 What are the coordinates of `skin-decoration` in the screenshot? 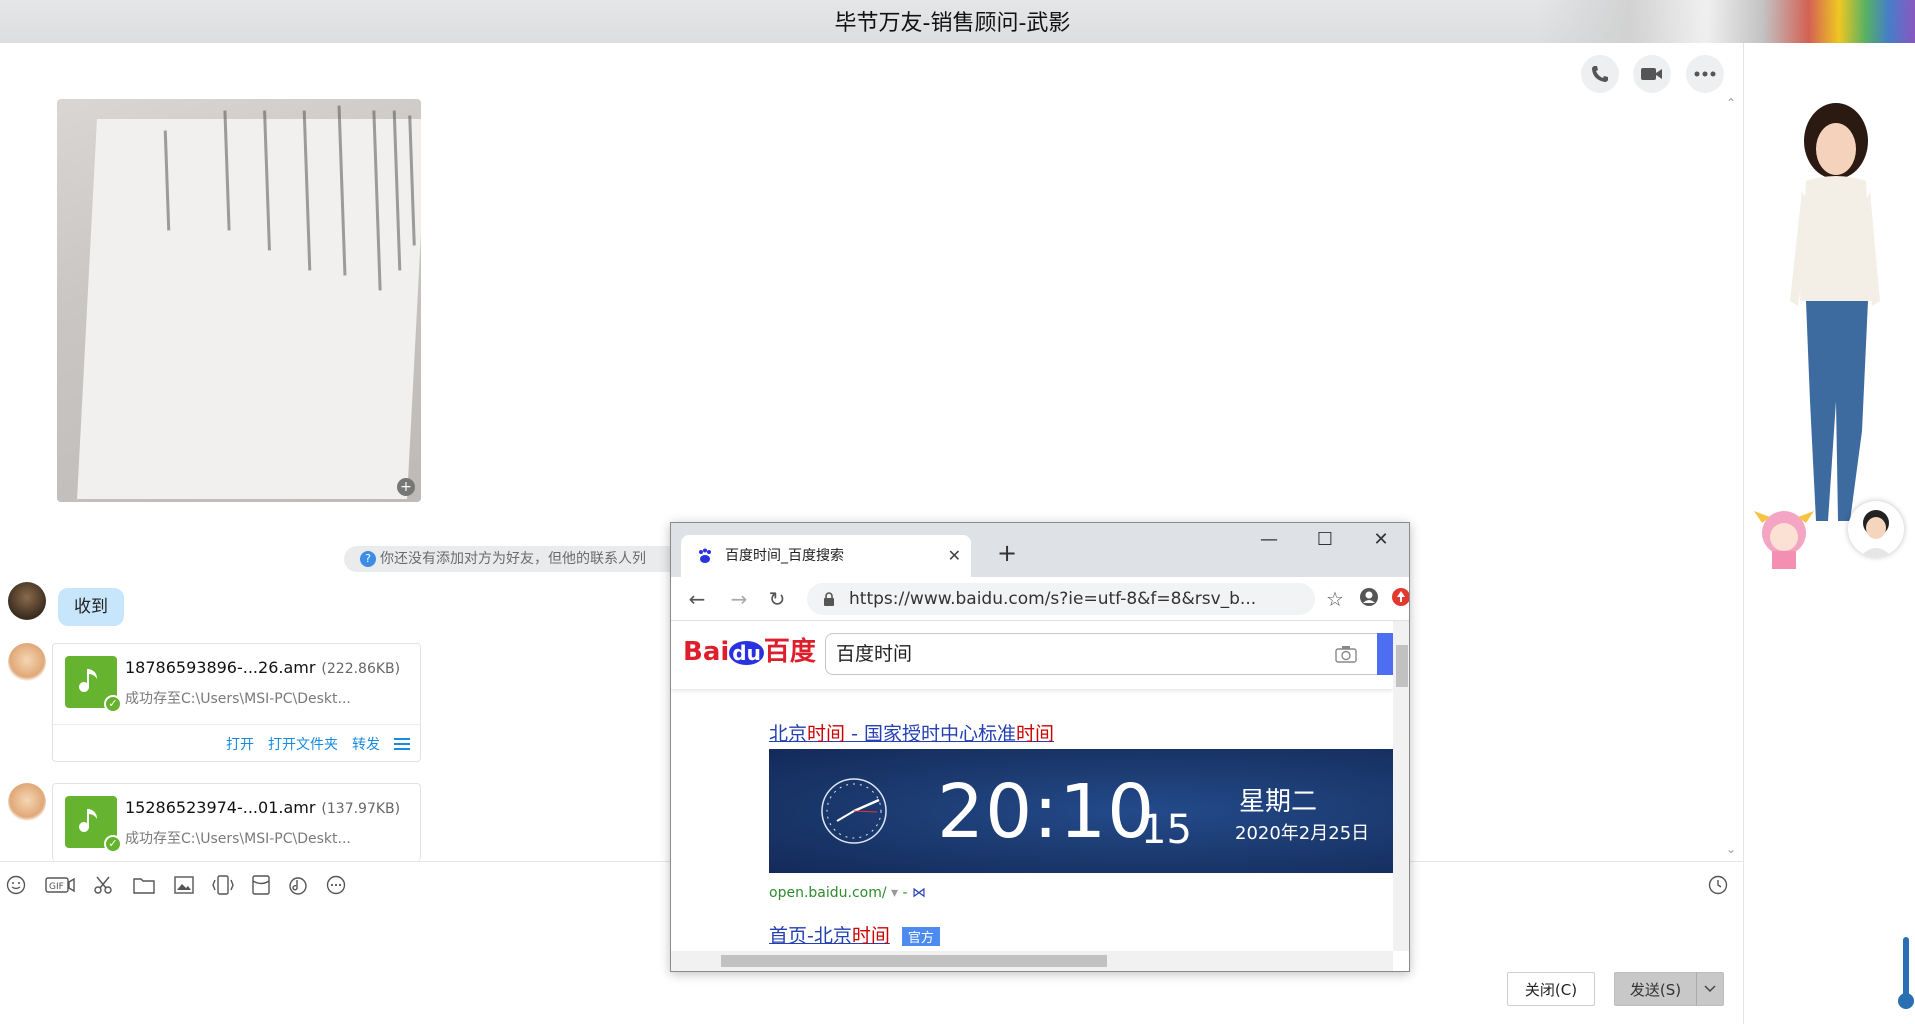 It's located at (1725, 21).